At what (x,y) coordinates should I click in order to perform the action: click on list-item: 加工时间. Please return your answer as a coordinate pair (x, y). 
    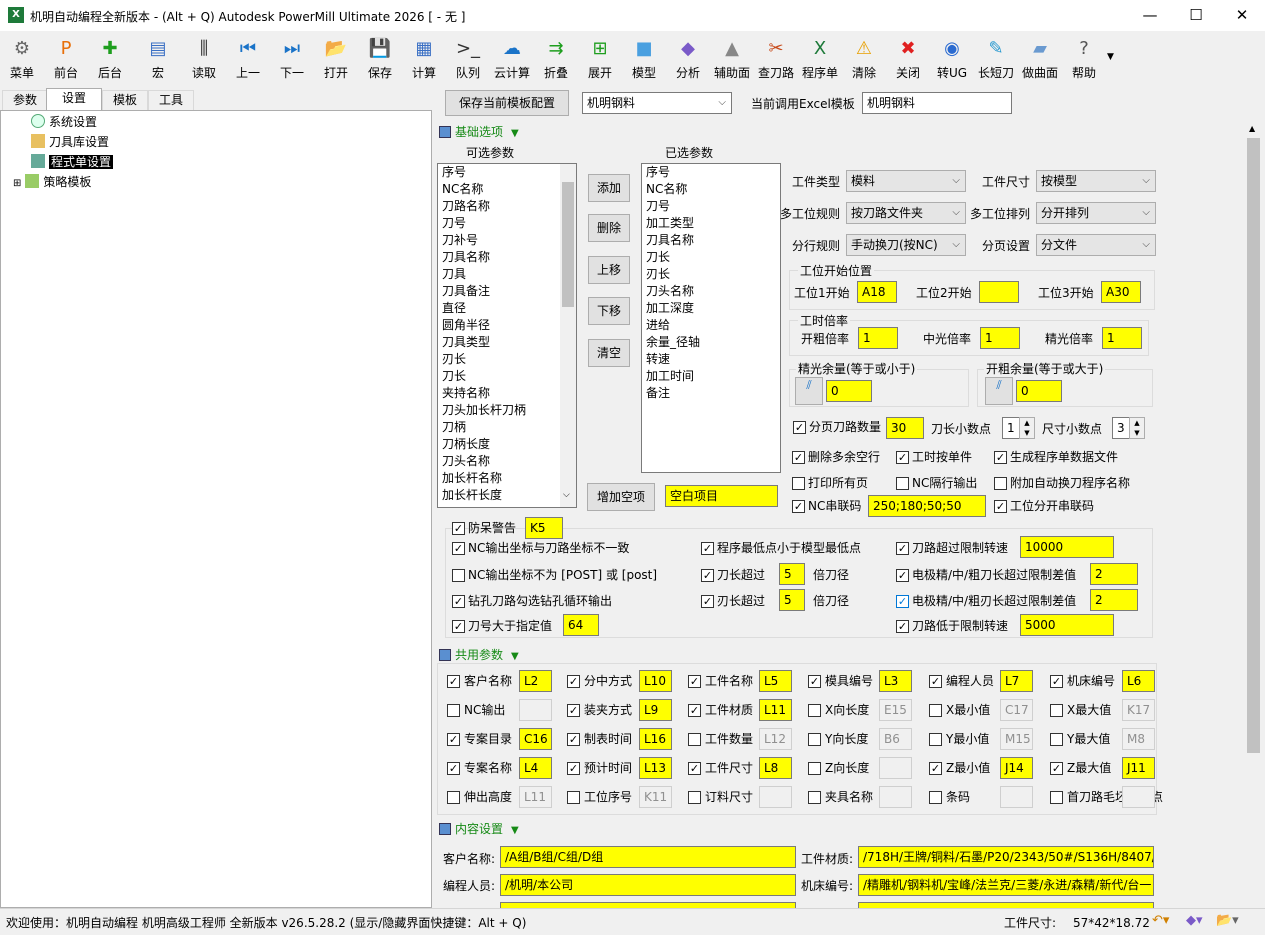
    Looking at the image, I should click on (711, 376).